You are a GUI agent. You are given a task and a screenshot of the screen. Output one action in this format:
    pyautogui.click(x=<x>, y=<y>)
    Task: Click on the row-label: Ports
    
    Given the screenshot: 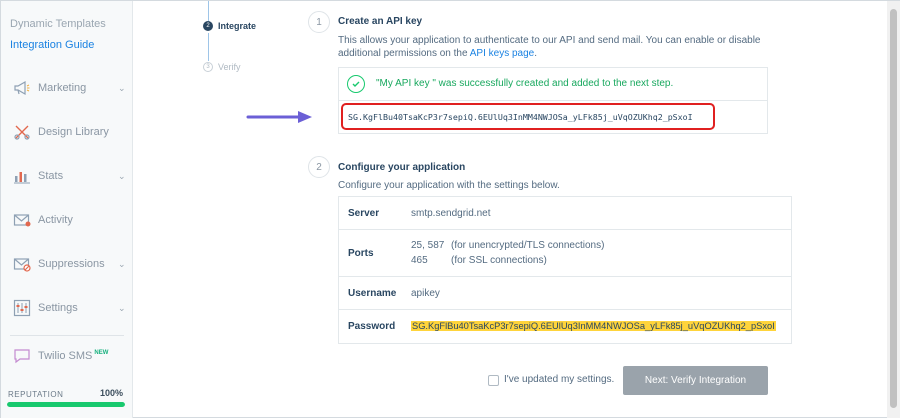 What is the action you would take?
    pyautogui.click(x=361, y=253)
    